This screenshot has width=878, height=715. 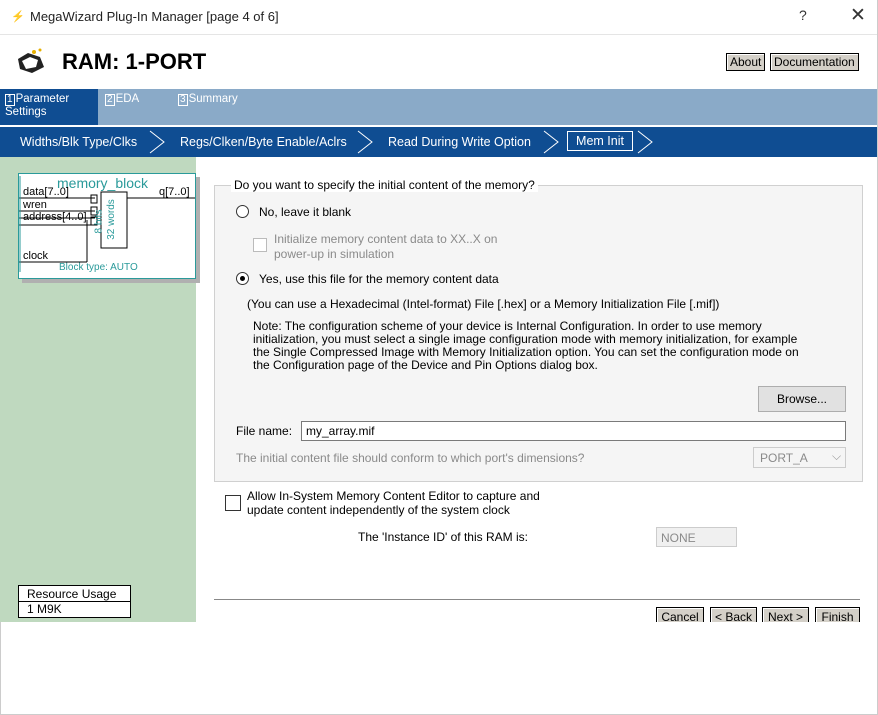 What do you see at coordinates (174, 192) in the screenshot?
I see `port-q: q[7..0]` at bounding box center [174, 192].